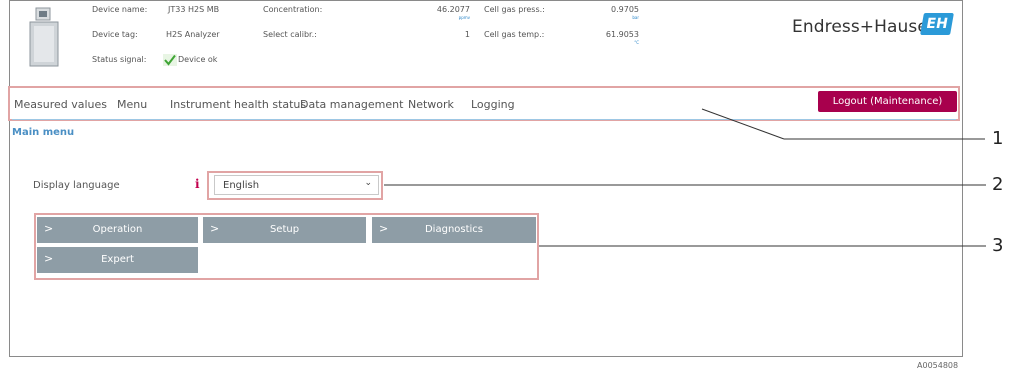  Describe the element at coordinates (887, 101) in the screenshot. I see `logout-button: Logout (Maintenance)` at that location.